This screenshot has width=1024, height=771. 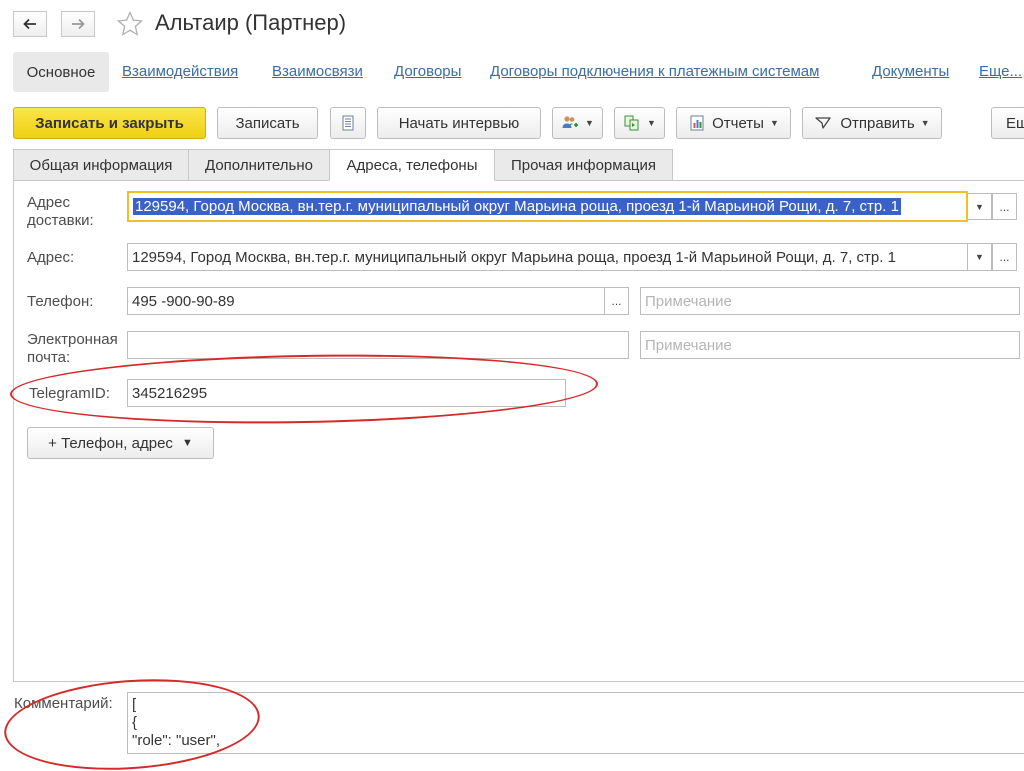 What do you see at coordinates (910, 71) in the screenshot?
I see `nav-link-documents: Документы` at bounding box center [910, 71].